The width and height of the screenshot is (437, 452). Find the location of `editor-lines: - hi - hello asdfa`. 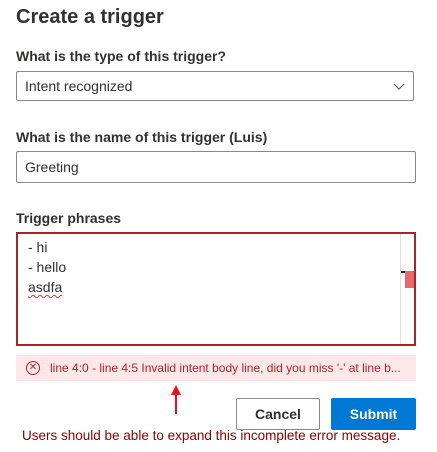

editor-lines: - hi - hello asdfa is located at coordinates (47, 267).